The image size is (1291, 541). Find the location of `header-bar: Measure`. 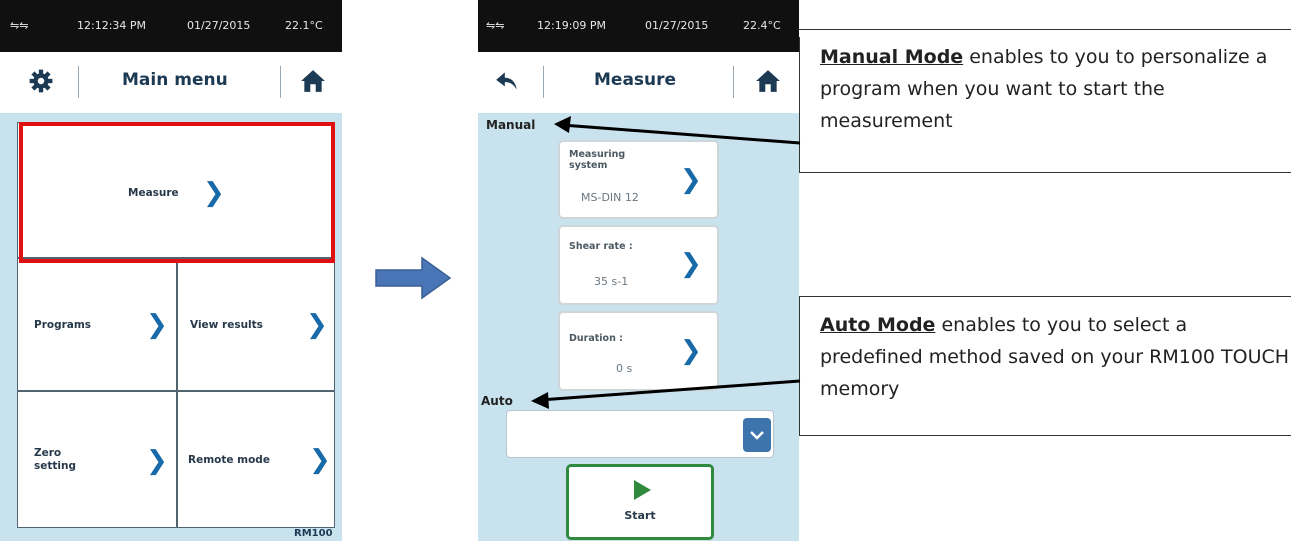

header-bar: Measure is located at coordinates (638, 82).